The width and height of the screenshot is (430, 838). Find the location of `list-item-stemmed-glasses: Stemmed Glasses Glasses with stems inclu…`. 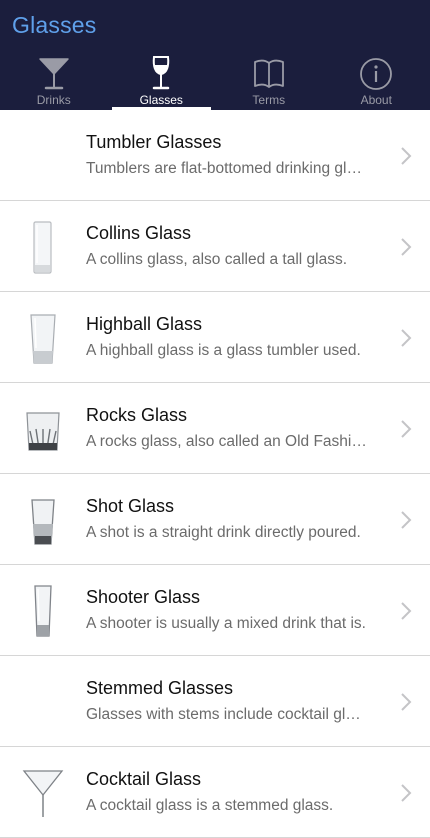

list-item-stemmed-glasses: Stemmed Glasses Glasses with stems inclu… is located at coordinates (215, 701).